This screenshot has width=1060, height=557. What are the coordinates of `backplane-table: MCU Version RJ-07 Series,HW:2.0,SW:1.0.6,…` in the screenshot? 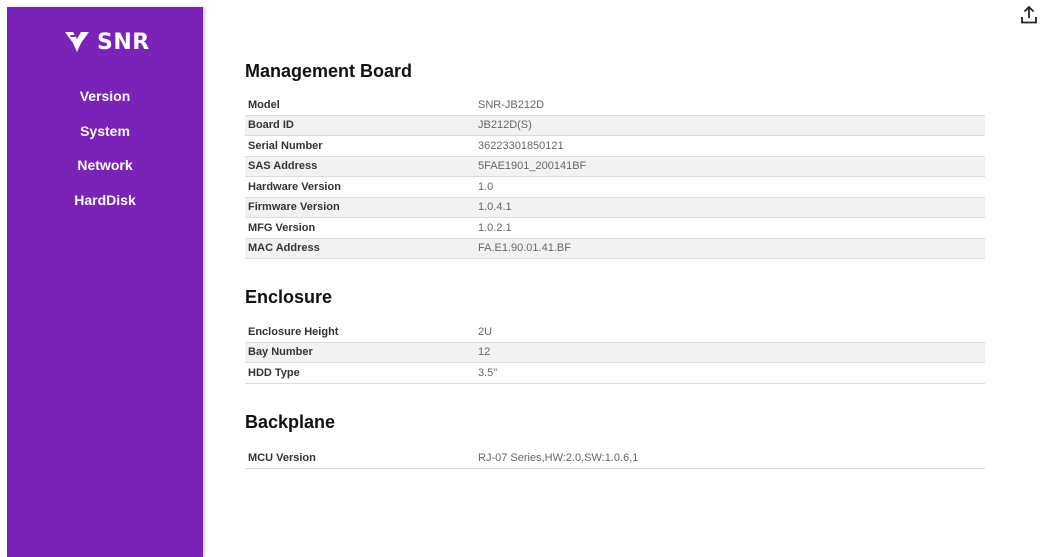 It's located at (615, 458).